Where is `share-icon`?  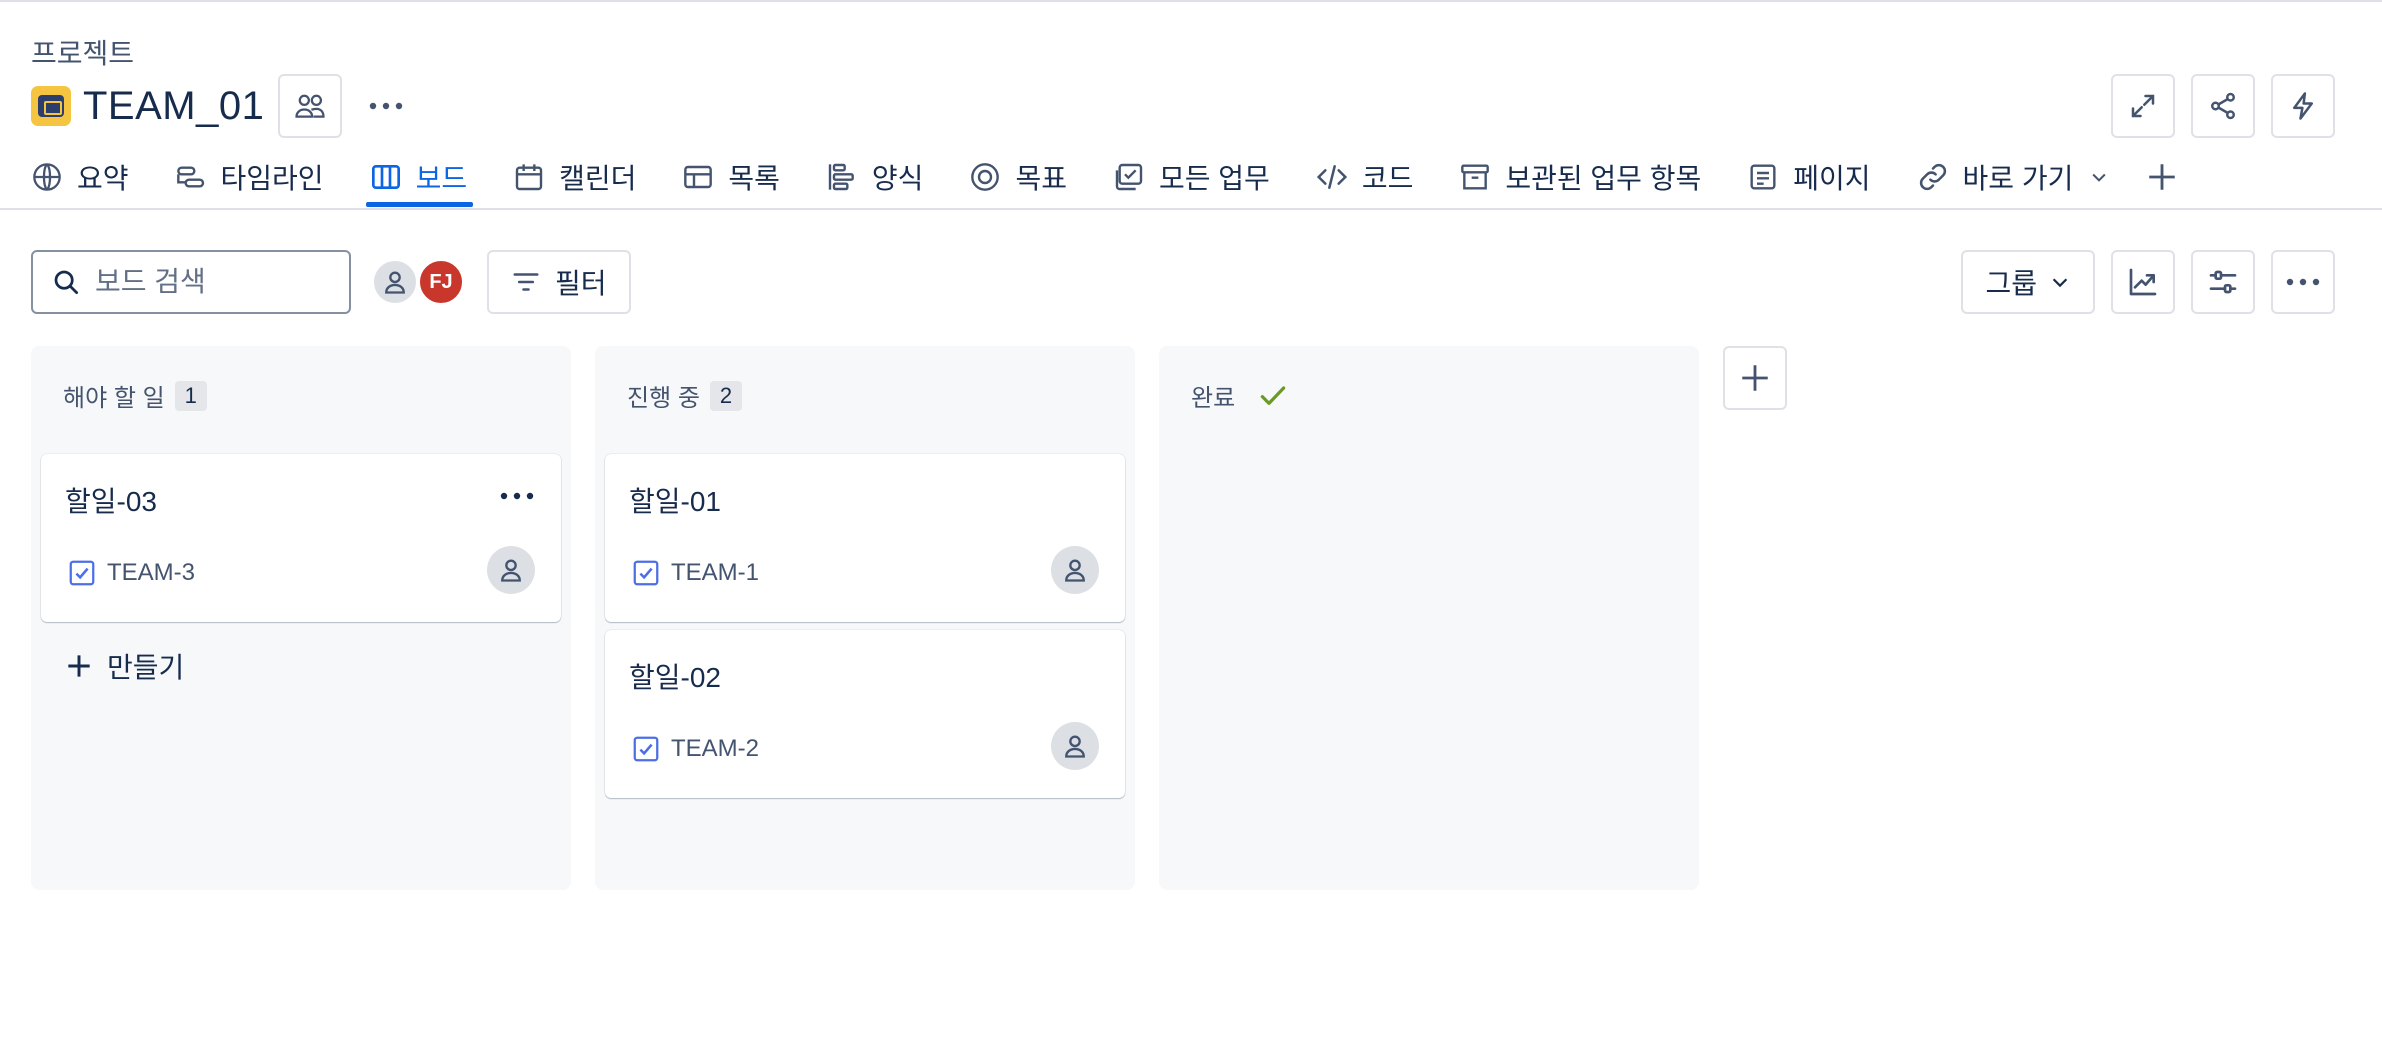
share-icon is located at coordinates (2223, 106).